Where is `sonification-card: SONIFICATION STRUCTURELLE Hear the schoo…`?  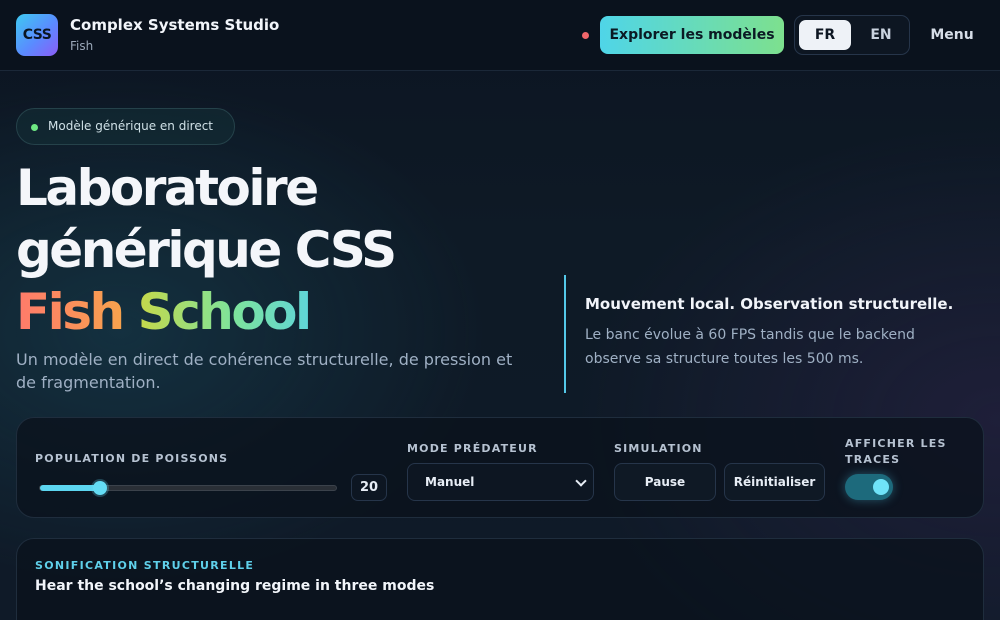 sonification-card: SONIFICATION STRUCTURELLE Hear the schoo… is located at coordinates (500, 579).